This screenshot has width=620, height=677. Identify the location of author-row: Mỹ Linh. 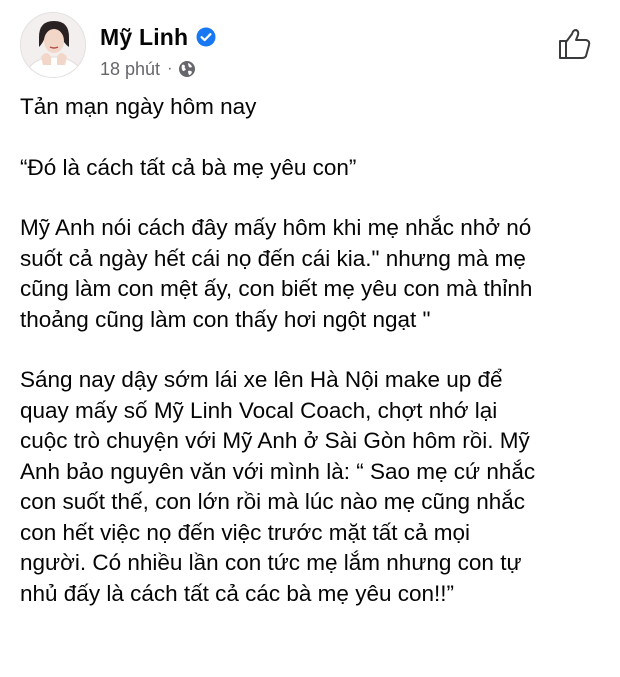
(158, 37).